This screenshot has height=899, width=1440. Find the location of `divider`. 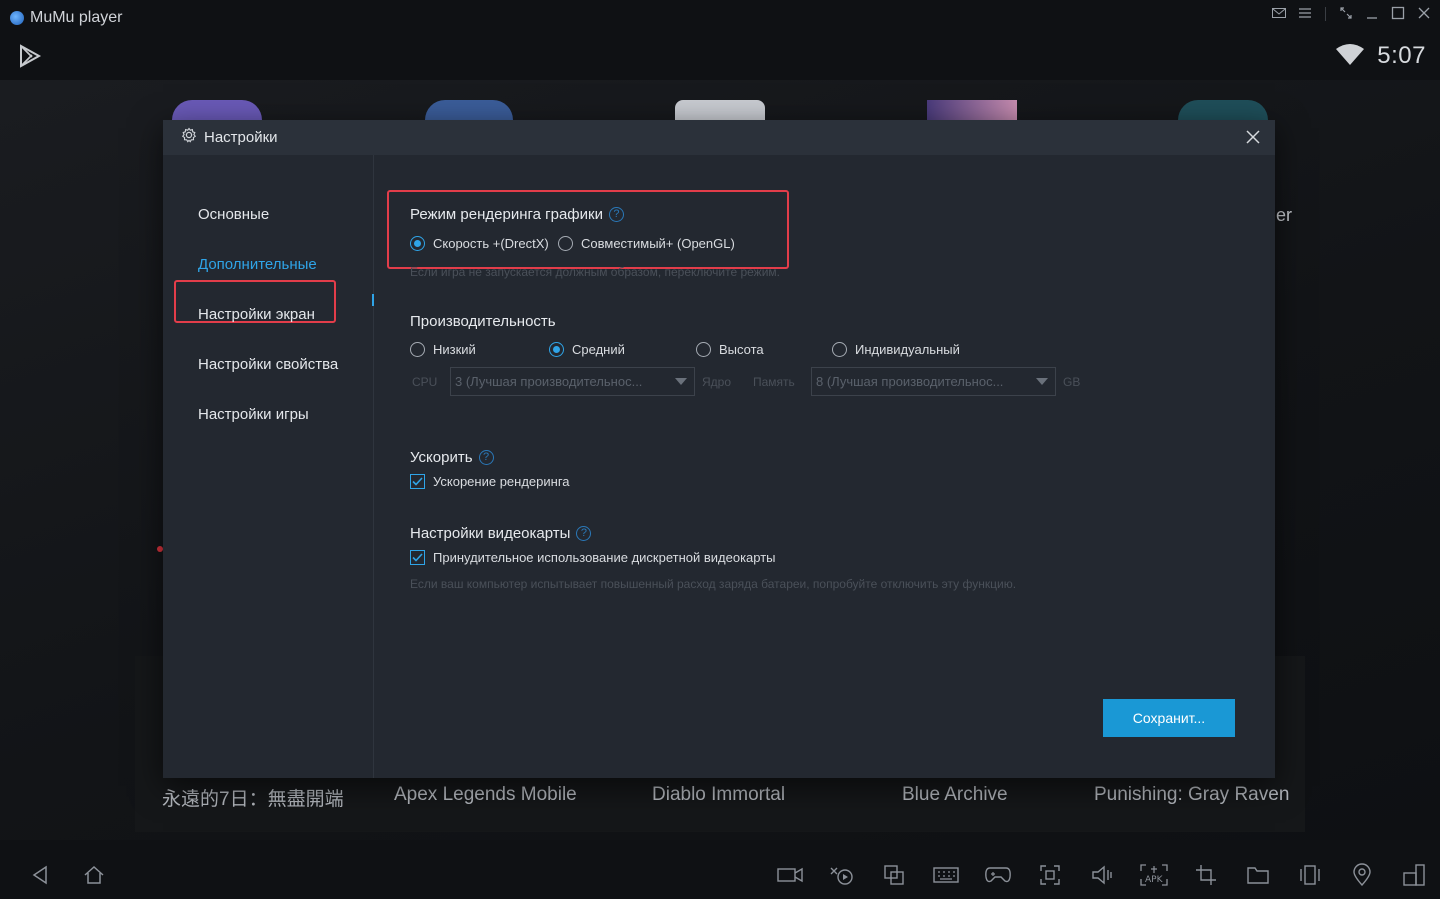

divider is located at coordinates (1325, 14).